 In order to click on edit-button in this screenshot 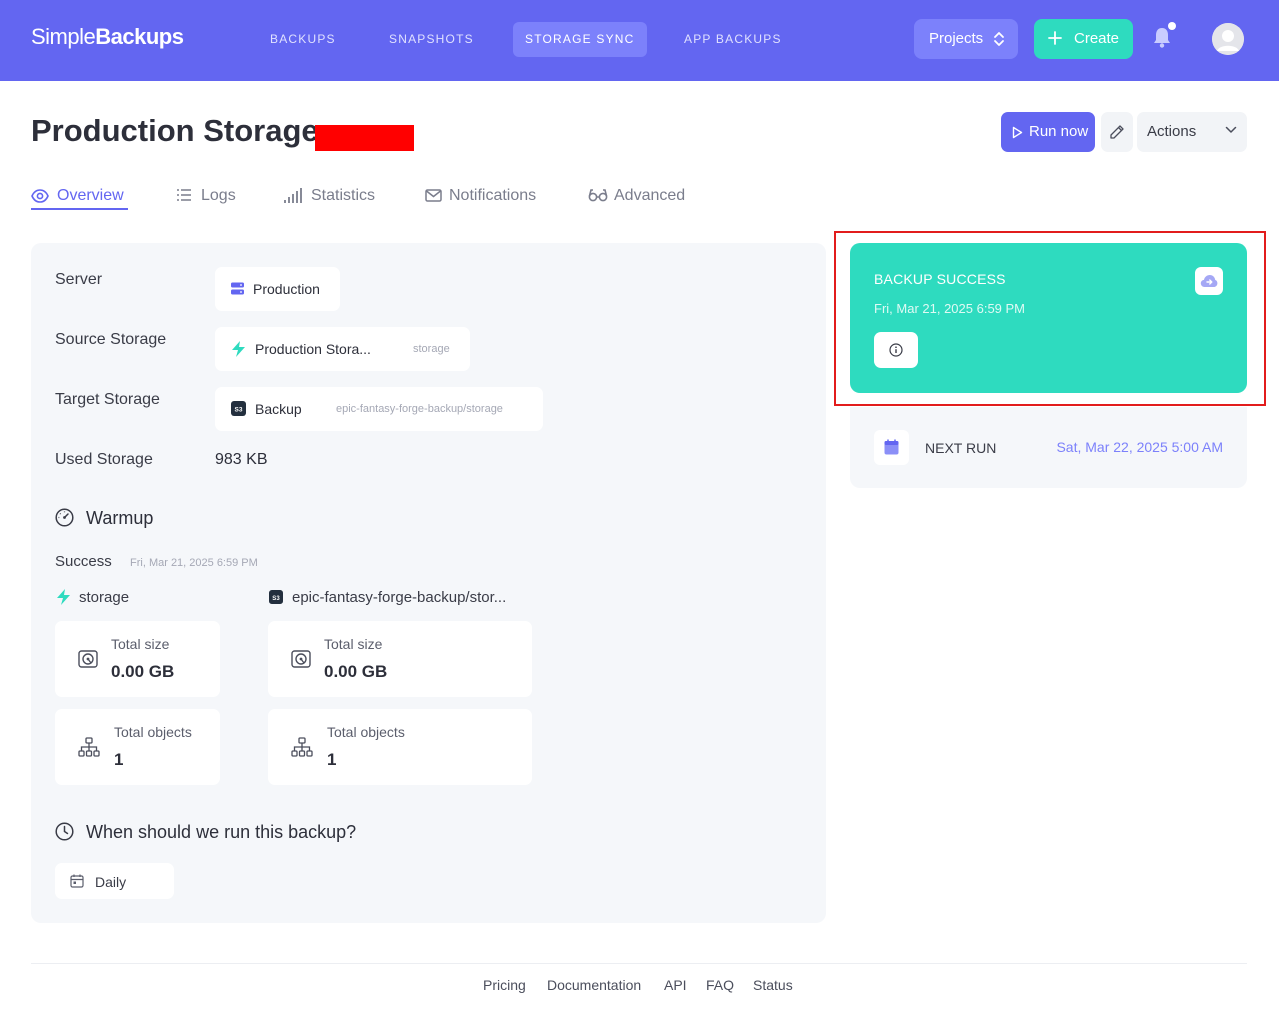, I will do `click(1117, 132)`.